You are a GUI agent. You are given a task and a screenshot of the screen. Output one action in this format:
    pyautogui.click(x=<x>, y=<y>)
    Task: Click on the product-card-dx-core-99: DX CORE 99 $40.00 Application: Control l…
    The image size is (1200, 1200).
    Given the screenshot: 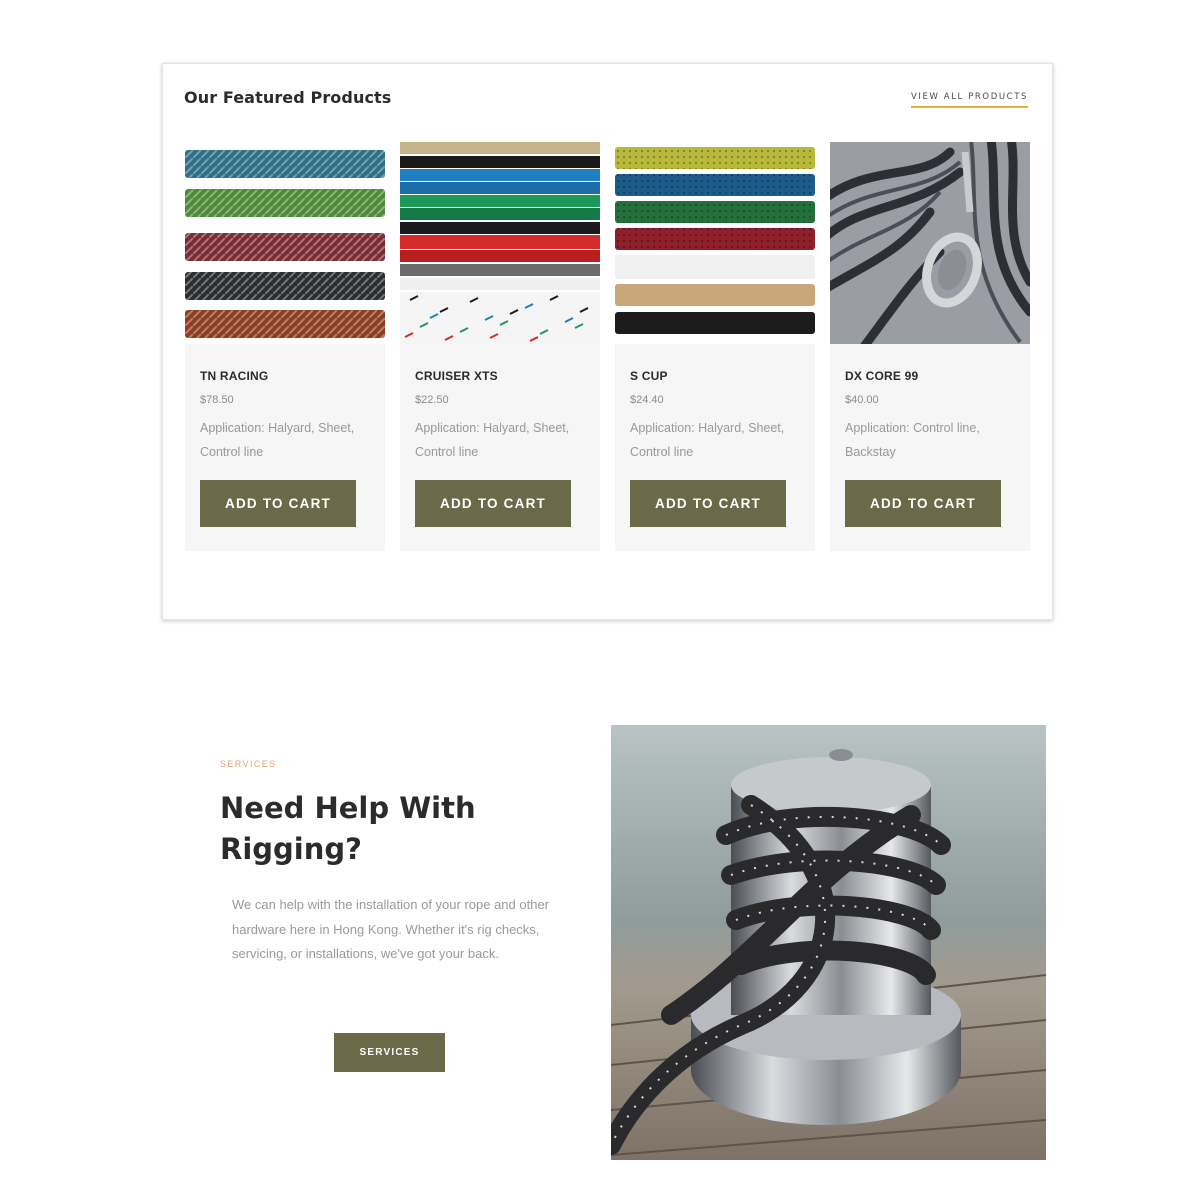 What is the action you would take?
    pyautogui.click(x=930, y=346)
    